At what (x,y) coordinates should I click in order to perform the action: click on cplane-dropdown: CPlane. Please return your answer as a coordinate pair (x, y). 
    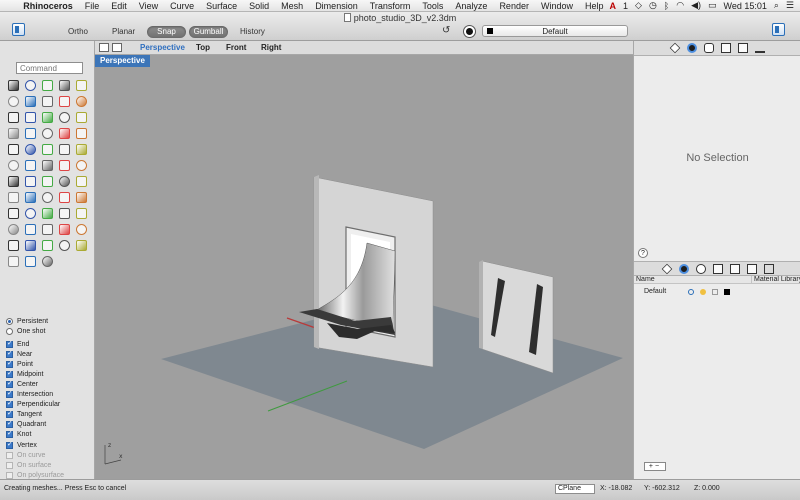
    Looking at the image, I should click on (575, 489).